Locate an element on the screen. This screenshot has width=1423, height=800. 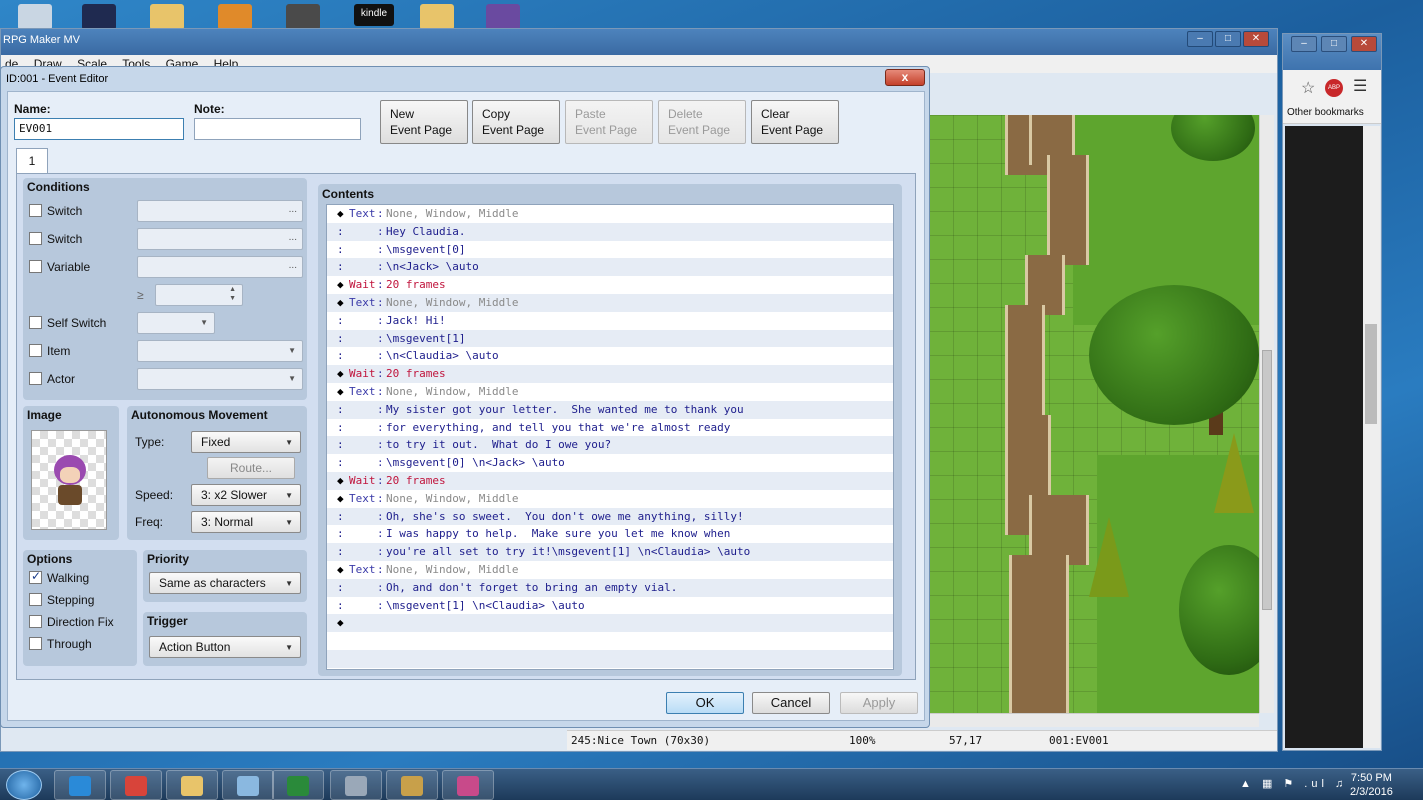
command-row: :: \msgevent[0] is located at coordinates (610, 250).